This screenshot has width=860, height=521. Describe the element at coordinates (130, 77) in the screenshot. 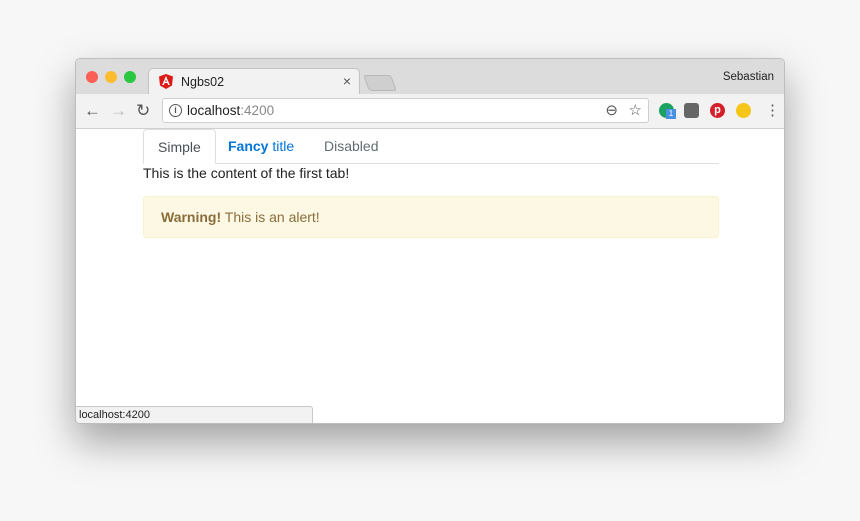

I see `maximize-window-button` at that location.